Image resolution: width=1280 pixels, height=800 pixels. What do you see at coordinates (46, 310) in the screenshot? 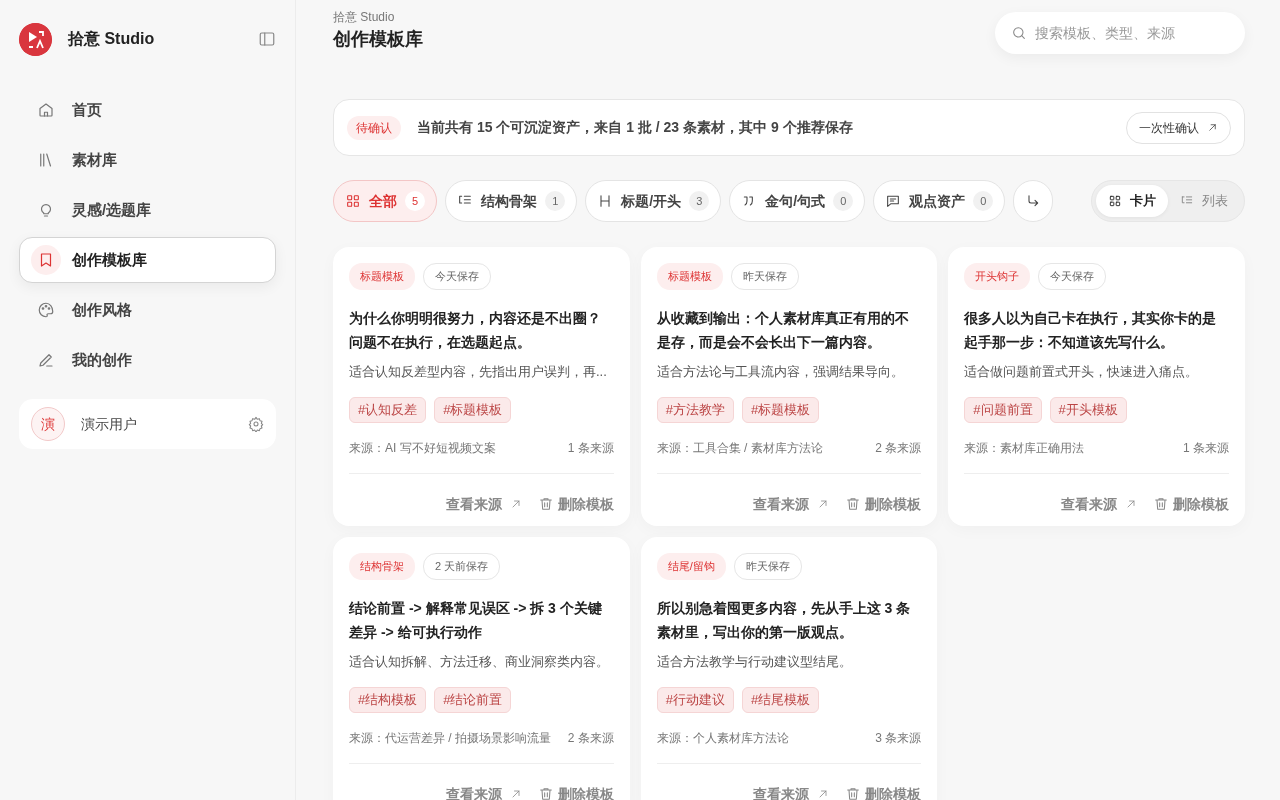
I see `palette-icon` at bounding box center [46, 310].